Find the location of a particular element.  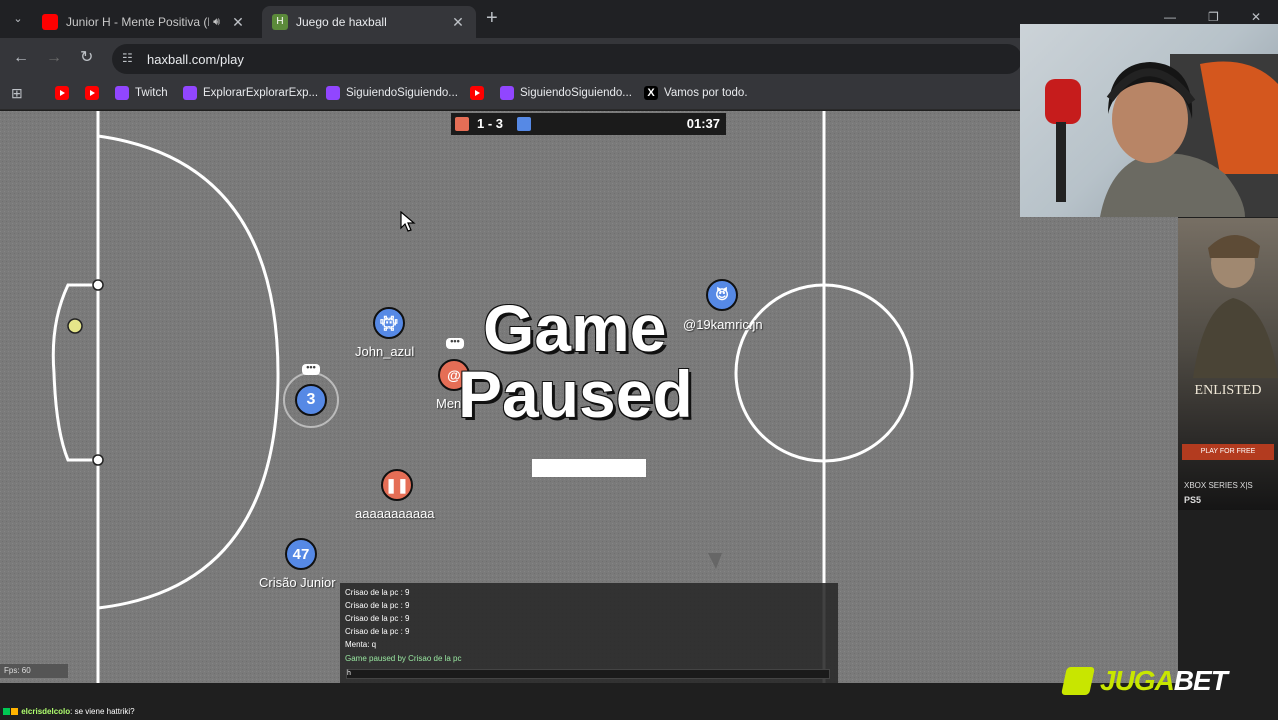

avatar-icon: 👾︎ is located at coordinates (389, 322).